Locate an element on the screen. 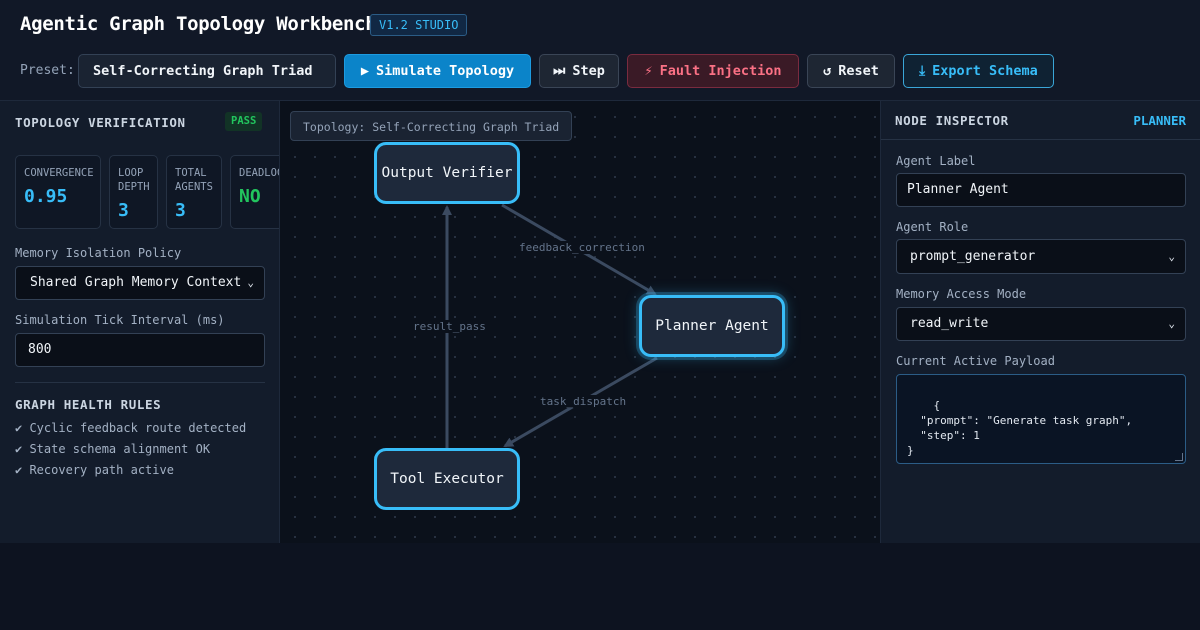 The height and width of the screenshot is (630, 1200). simulate-topology-button: ▶ Simulate Topology is located at coordinates (437, 71).